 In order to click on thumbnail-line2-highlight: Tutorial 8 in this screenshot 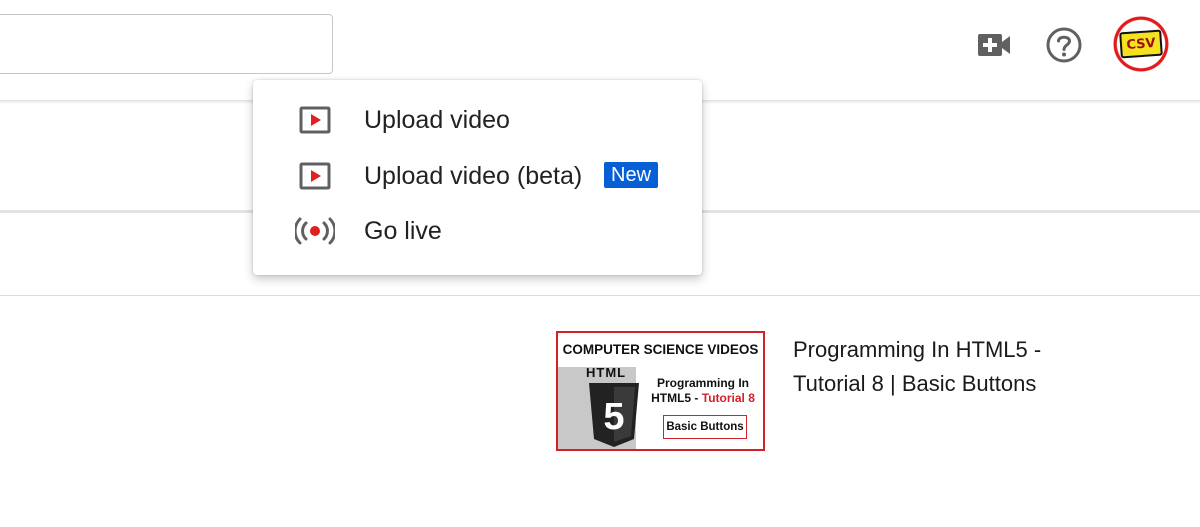, I will do `click(728, 398)`.